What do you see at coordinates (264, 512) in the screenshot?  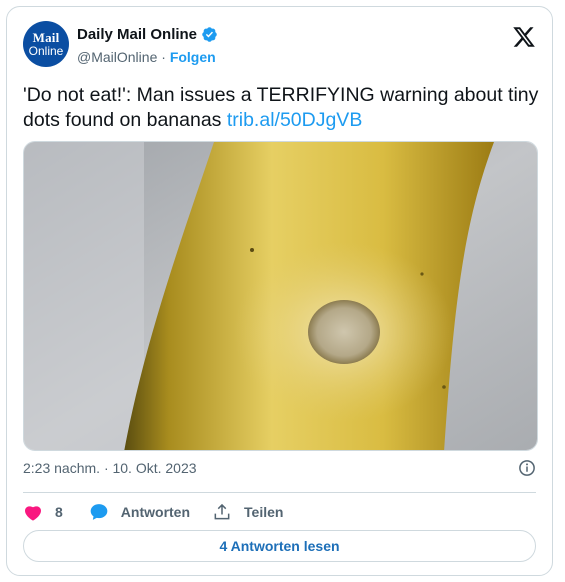 I see `share-label: Teilen` at bounding box center [264, 512].